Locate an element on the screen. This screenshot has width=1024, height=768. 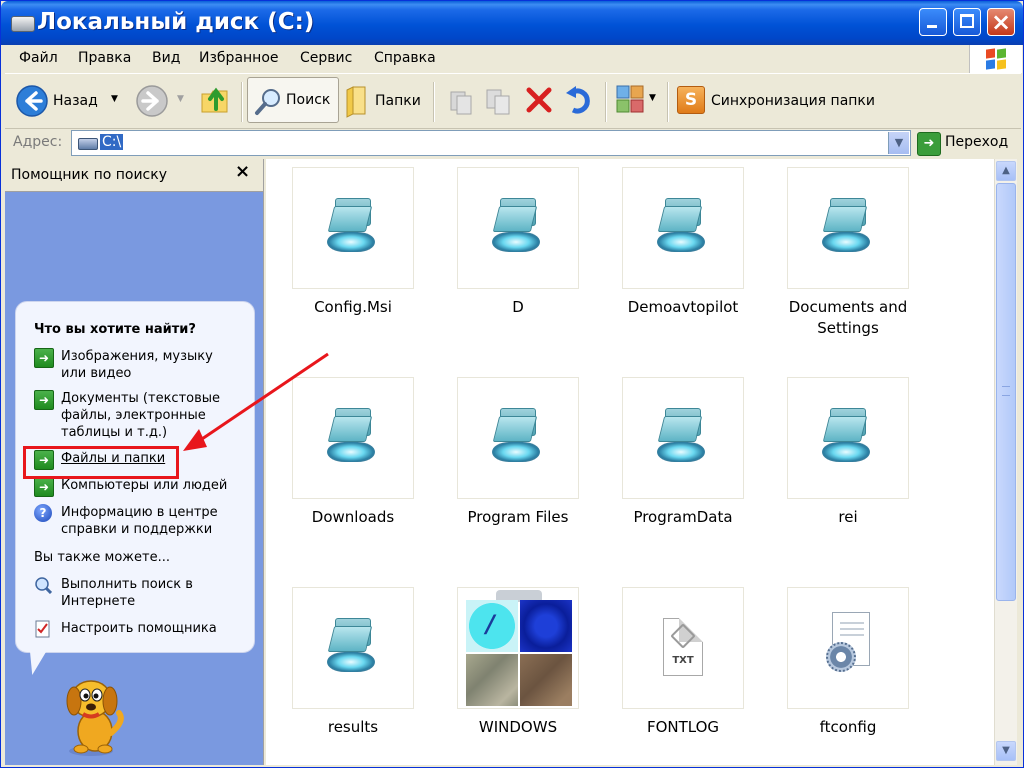
scroll-thumb is located at coordinates (1006, 392).